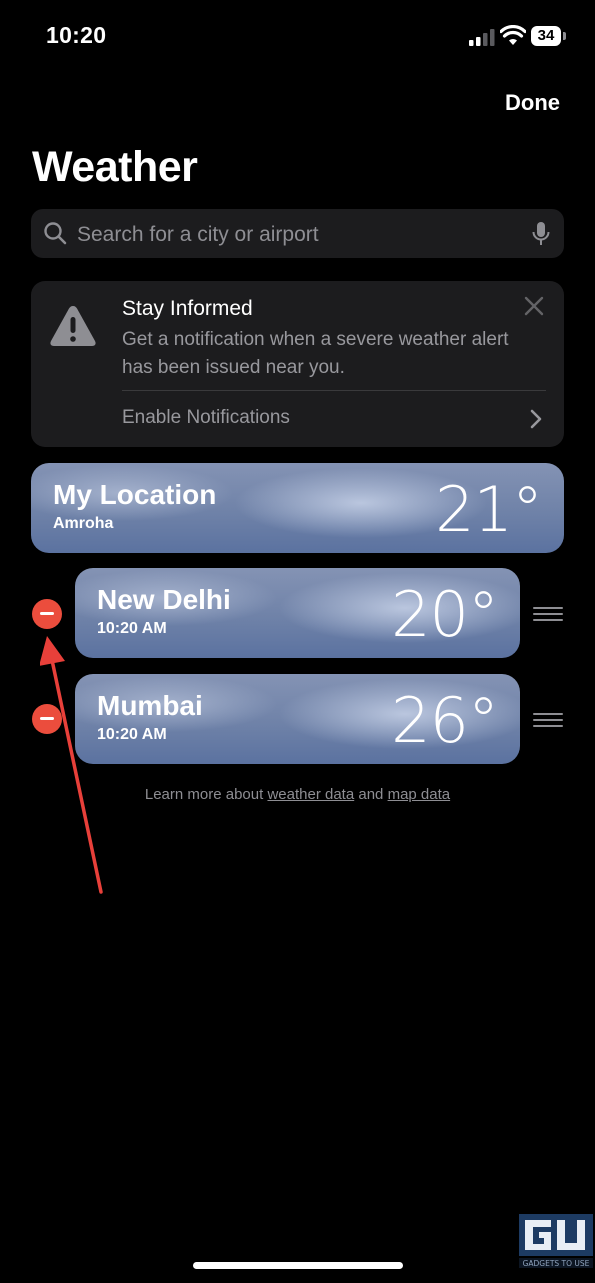  Describe the element at coordinates (334, 390) in the screenshot. I see `alert-divider` at that location.